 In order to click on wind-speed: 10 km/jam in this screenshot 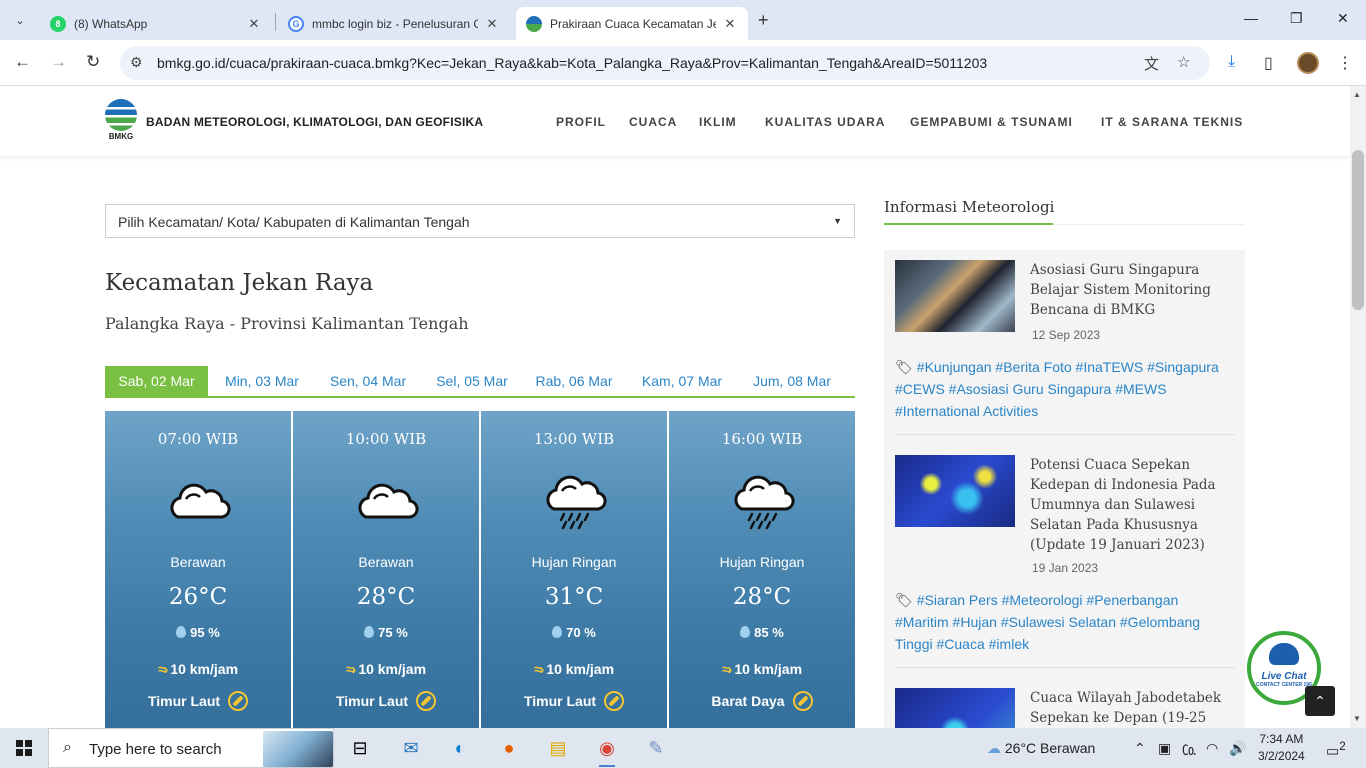, I will do `click(204, 669)`.